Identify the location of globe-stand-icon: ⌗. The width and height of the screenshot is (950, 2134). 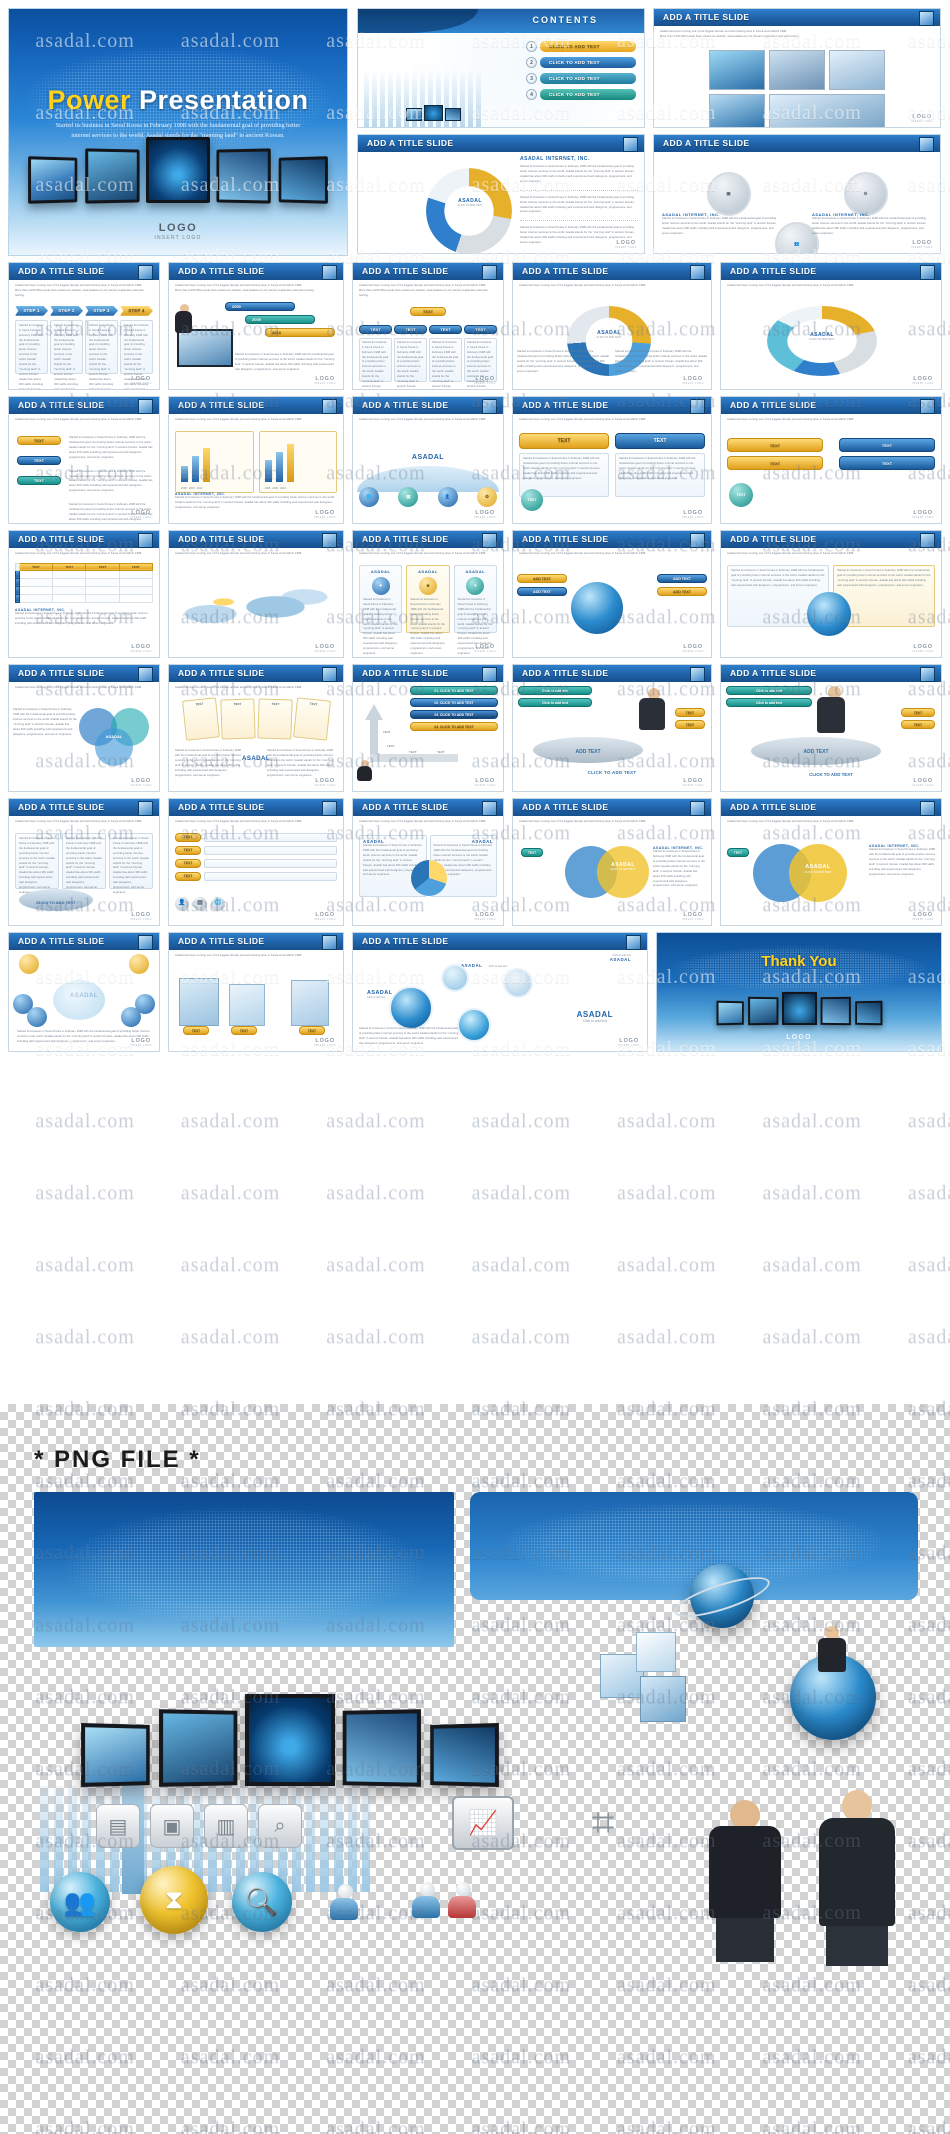
(603, 1823).